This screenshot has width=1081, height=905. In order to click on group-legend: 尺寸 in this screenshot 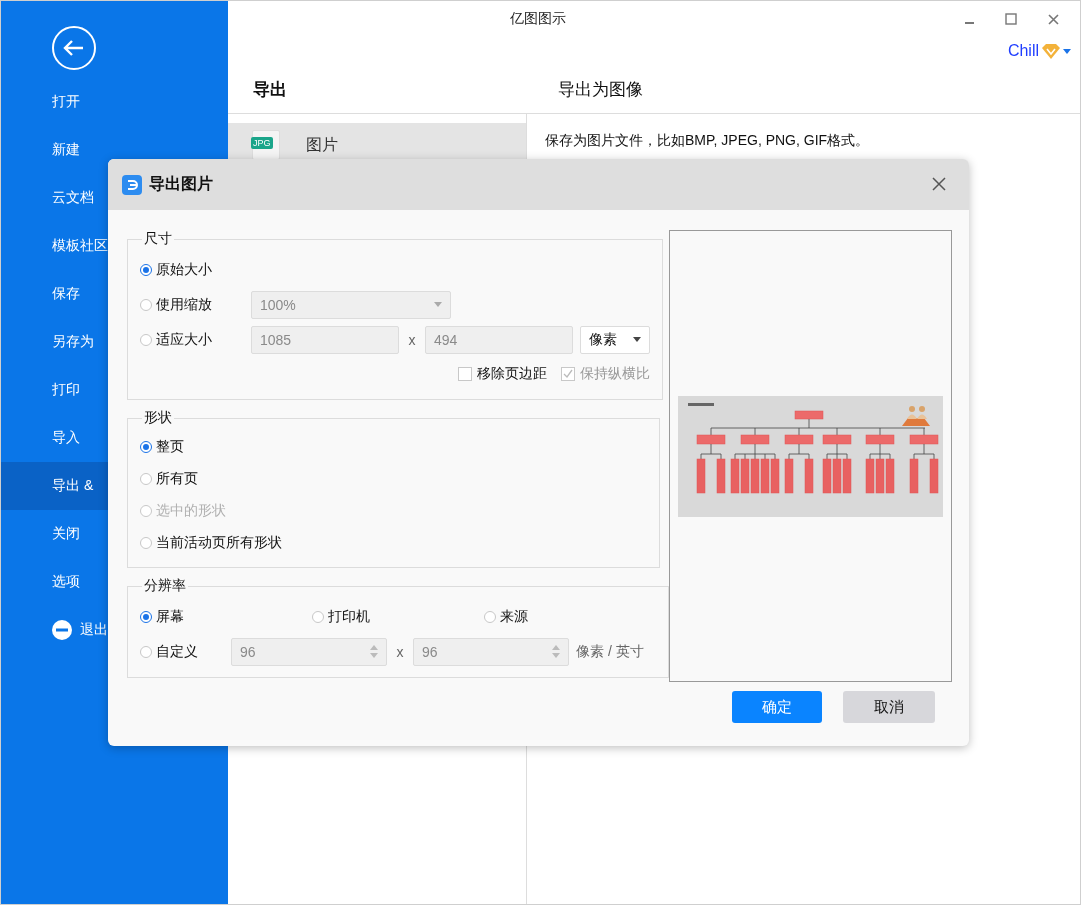, I will do `click(158, 239)`.